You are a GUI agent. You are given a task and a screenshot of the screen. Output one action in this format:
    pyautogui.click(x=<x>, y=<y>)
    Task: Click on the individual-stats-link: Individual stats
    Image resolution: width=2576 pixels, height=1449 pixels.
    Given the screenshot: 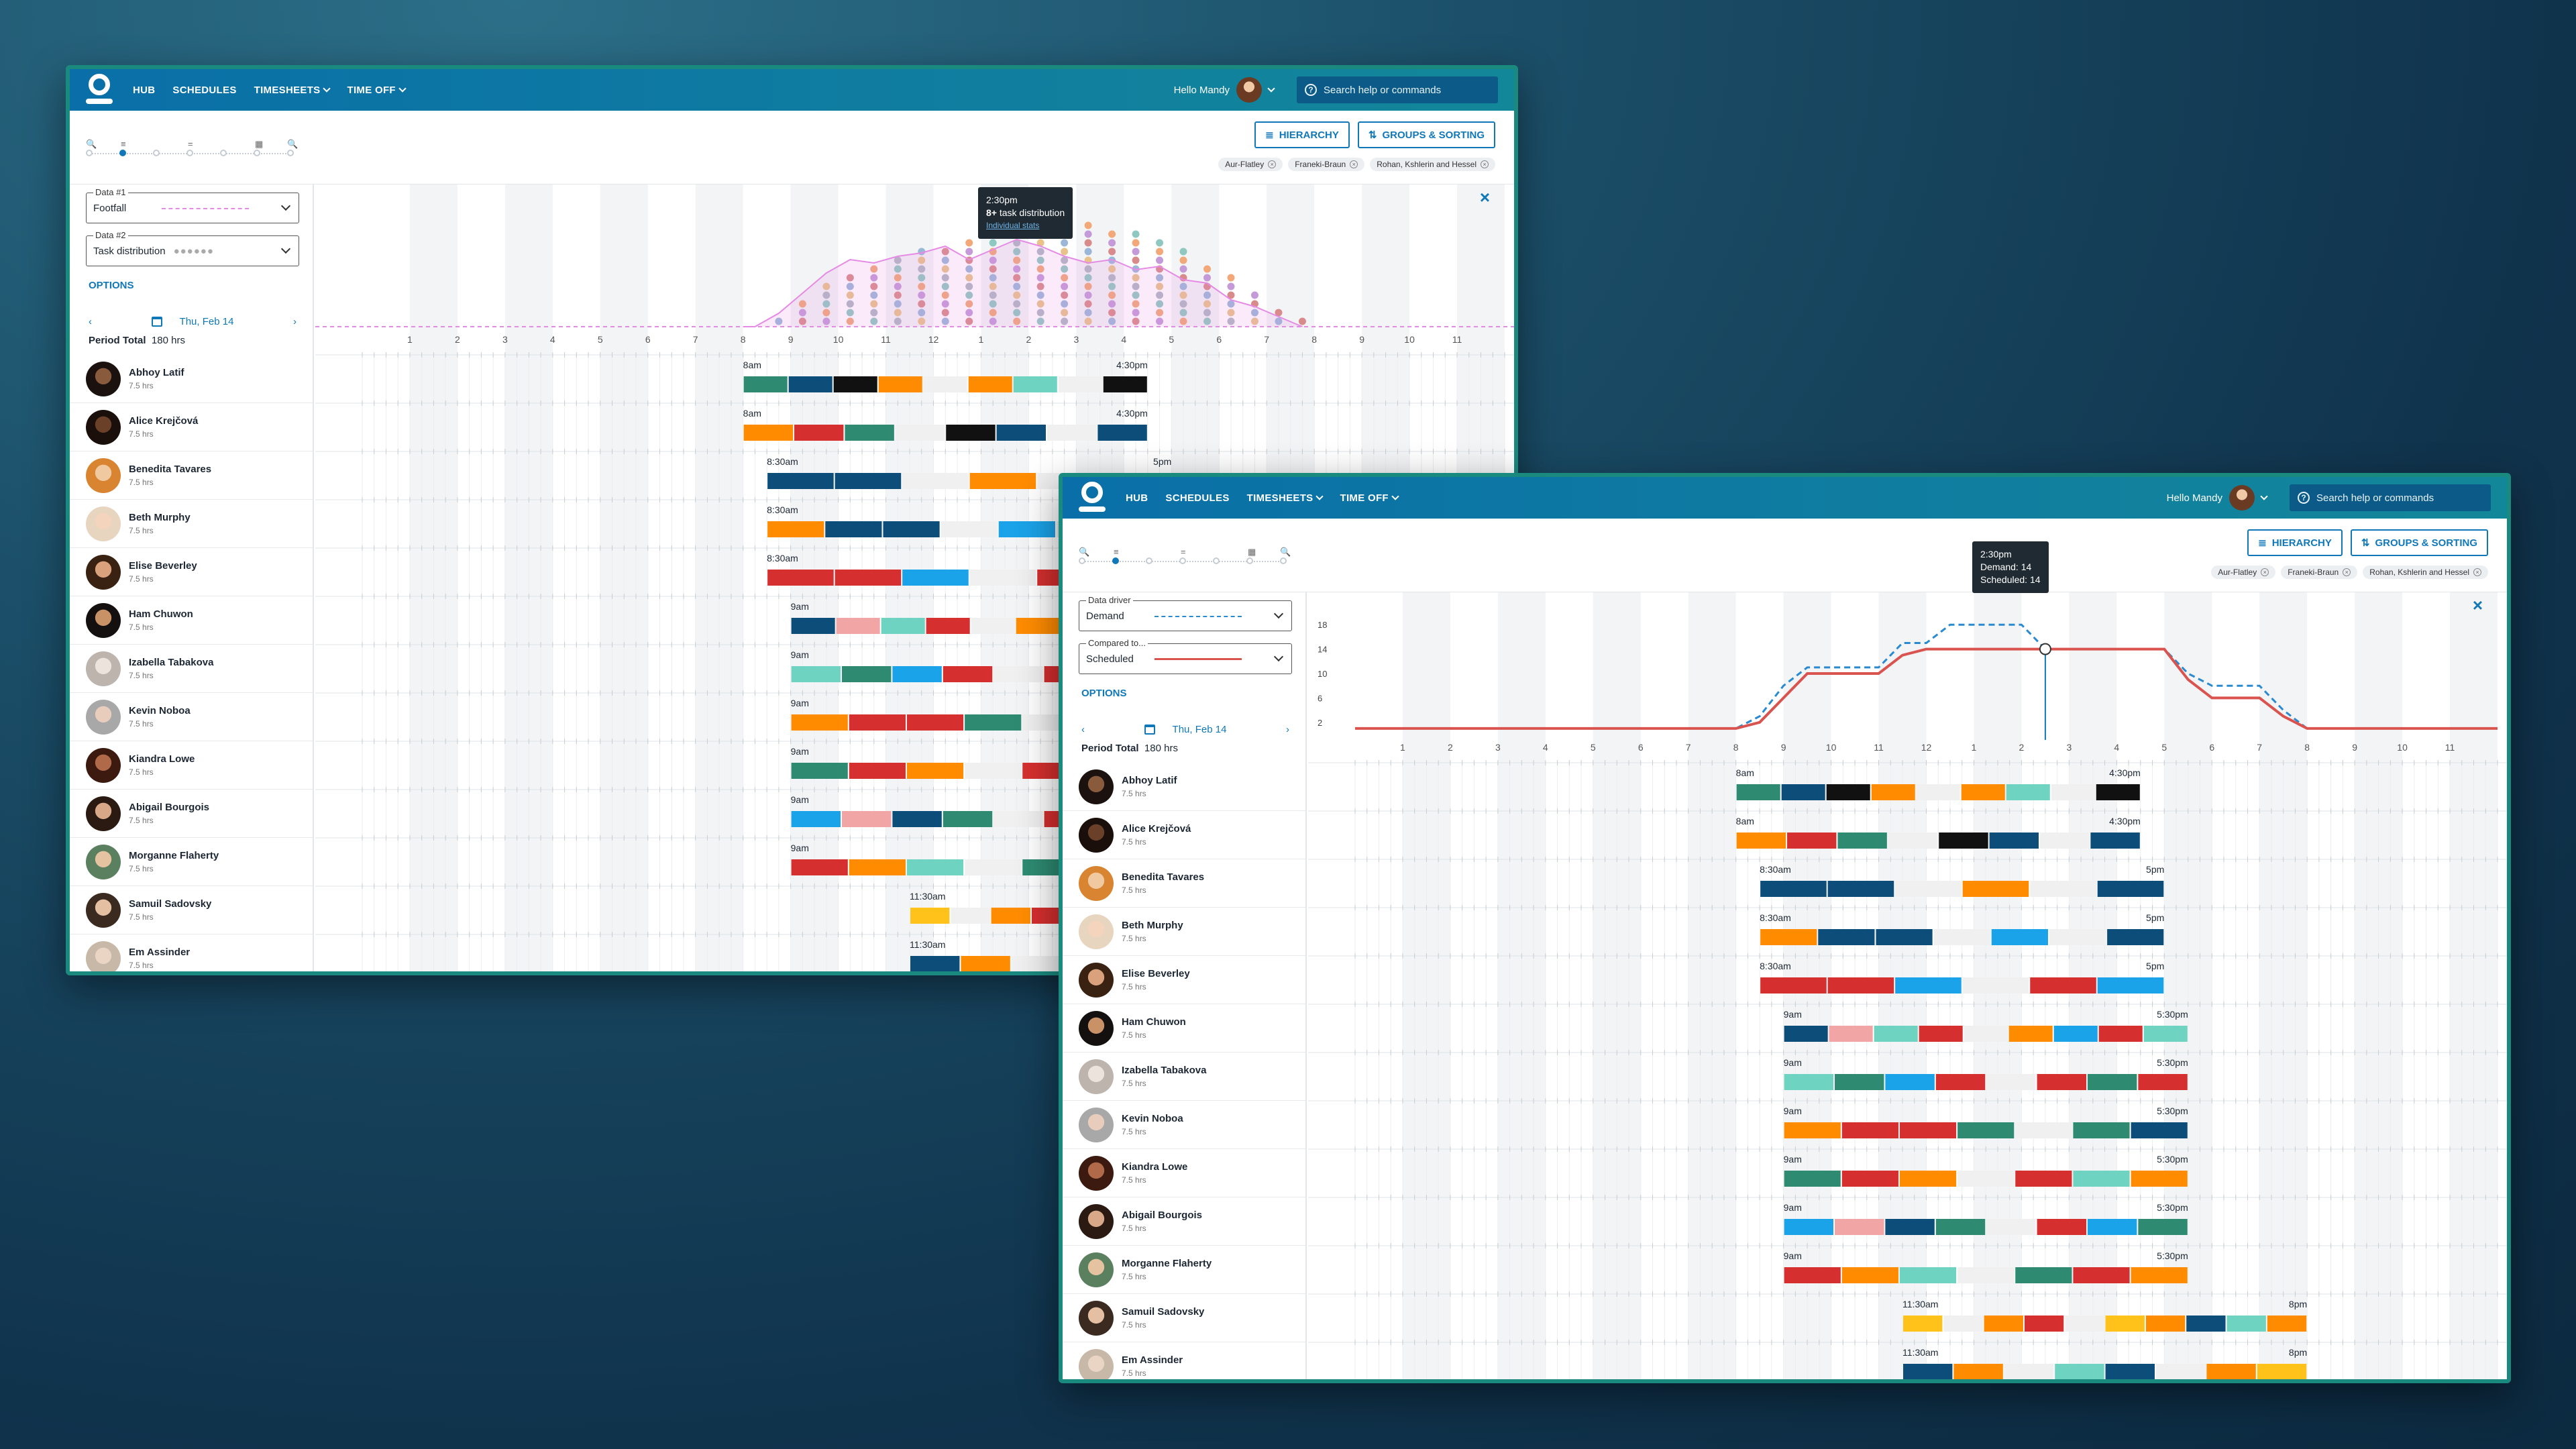 What is the action you would take?
    pyautogui.click(x=1025, y=225)
    